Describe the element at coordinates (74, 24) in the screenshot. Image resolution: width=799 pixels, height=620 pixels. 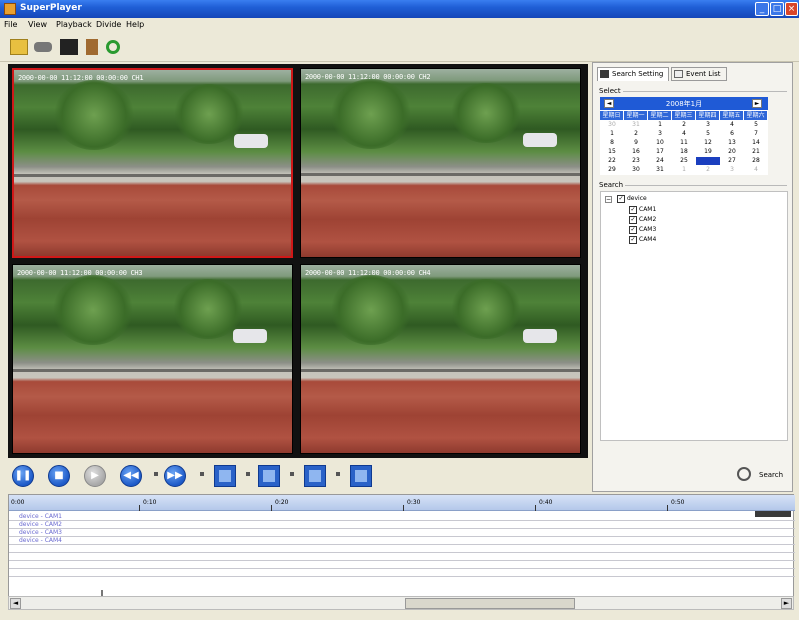
I see `menu-playback: Playback` at that location.